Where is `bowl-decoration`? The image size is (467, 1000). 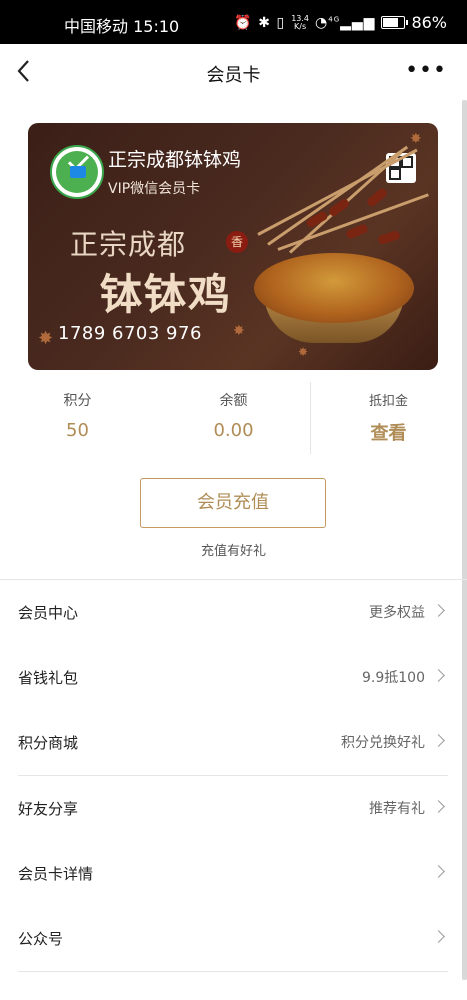
bowl-decoration is located at coordinates (334, 288).